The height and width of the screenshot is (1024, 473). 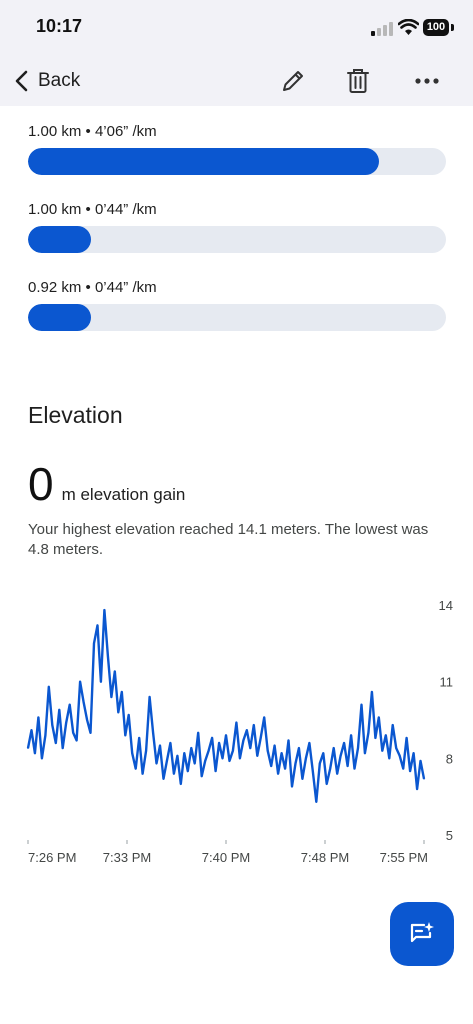 What do you see at coordinates (449, 835) in the screenshot?
I see `y-tick-label: 5` at bounding box center [449, 835].